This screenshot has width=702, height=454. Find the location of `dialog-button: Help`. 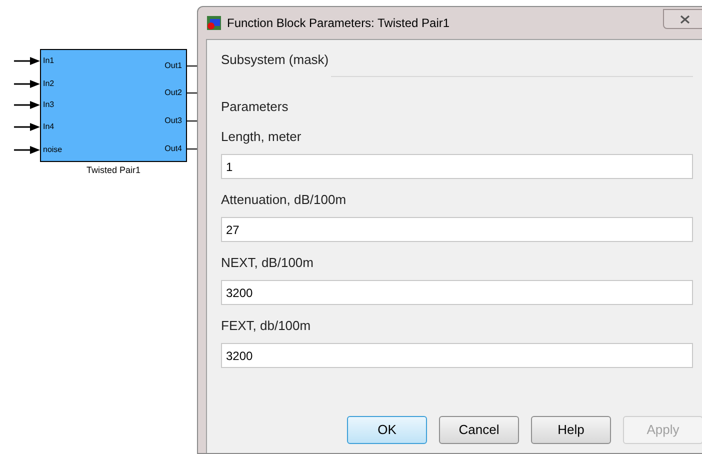

dialog-button: Help is located at coordinates (571, 430).